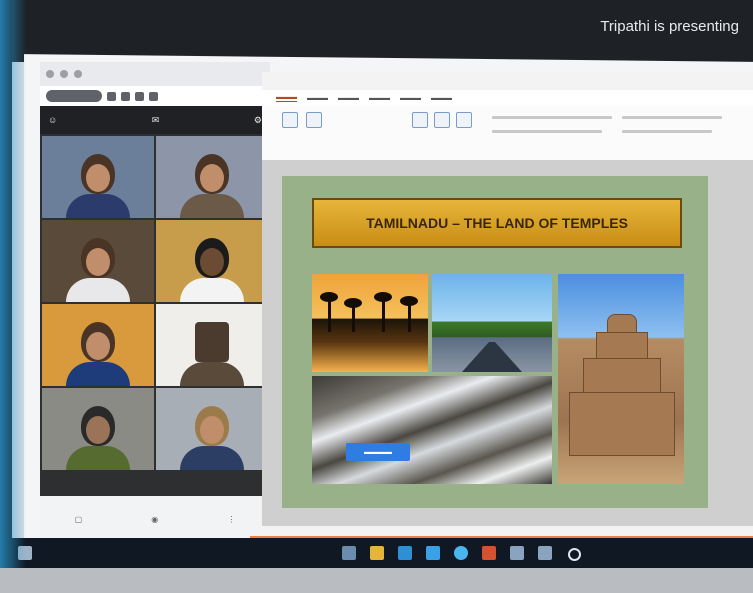 The image size is (753, 593). I want to click on extension-icon, so click(111, 96).